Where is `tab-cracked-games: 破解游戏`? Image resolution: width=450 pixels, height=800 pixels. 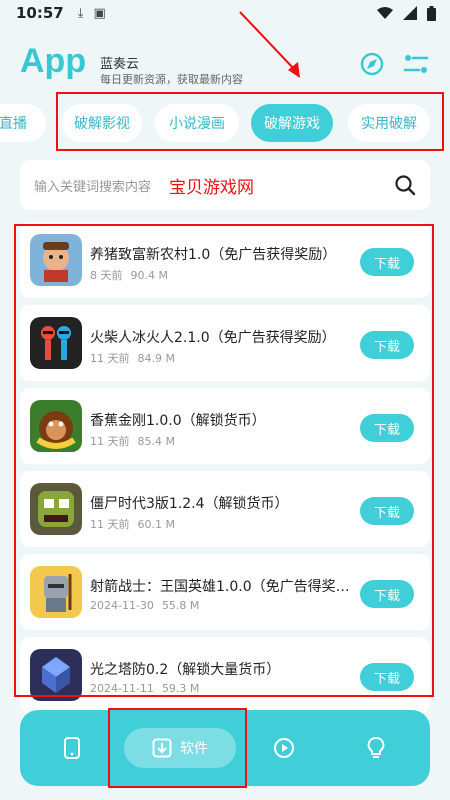 tab-cracked-games: 破解游戏 is located at coordinates (292, 123).